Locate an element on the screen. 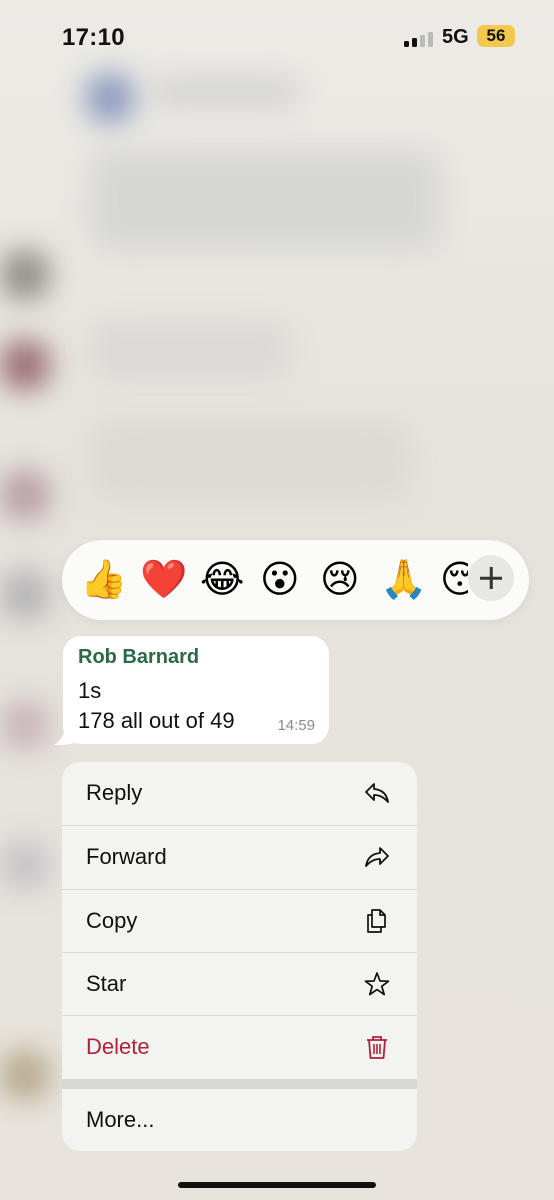 The width and height of the screenshot is (554, 1200). menu-item-reply: Reply is located at coordinates (239, 793).